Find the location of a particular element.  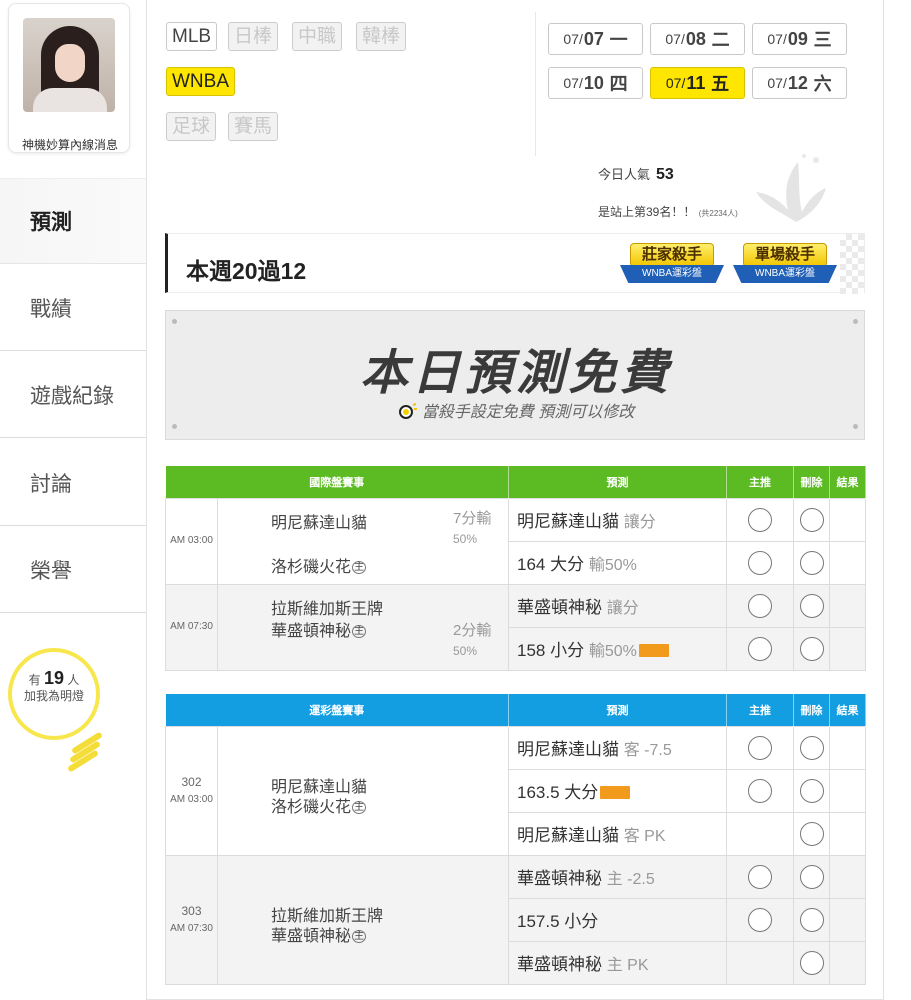

divider is located at coordinates (535, 84).